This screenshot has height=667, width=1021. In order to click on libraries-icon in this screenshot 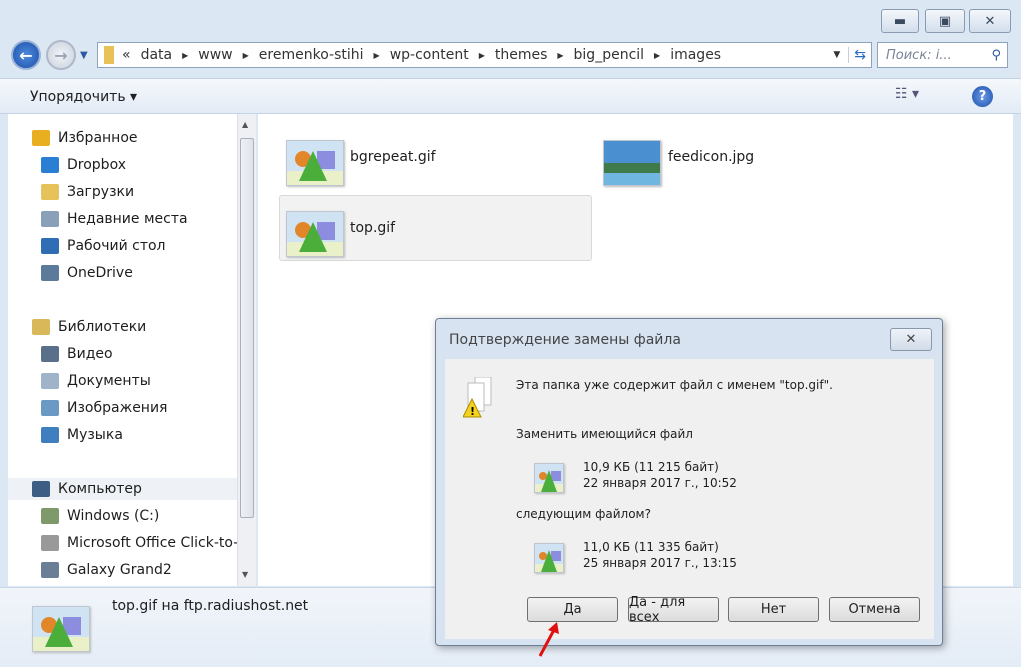, I will do `click(41, 327)`.